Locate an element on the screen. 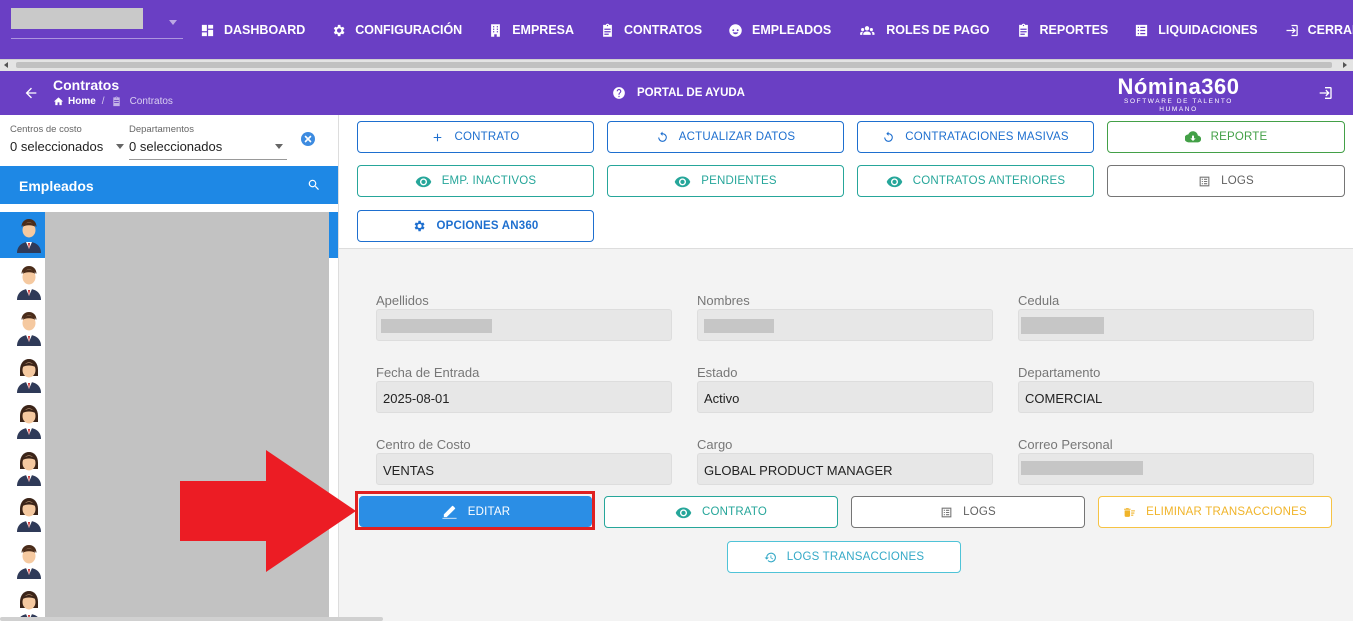 This screenshot has width=1353, height=621. update-data-button: ACTUALIZAR DATOS is located at coordinates (725, 137).